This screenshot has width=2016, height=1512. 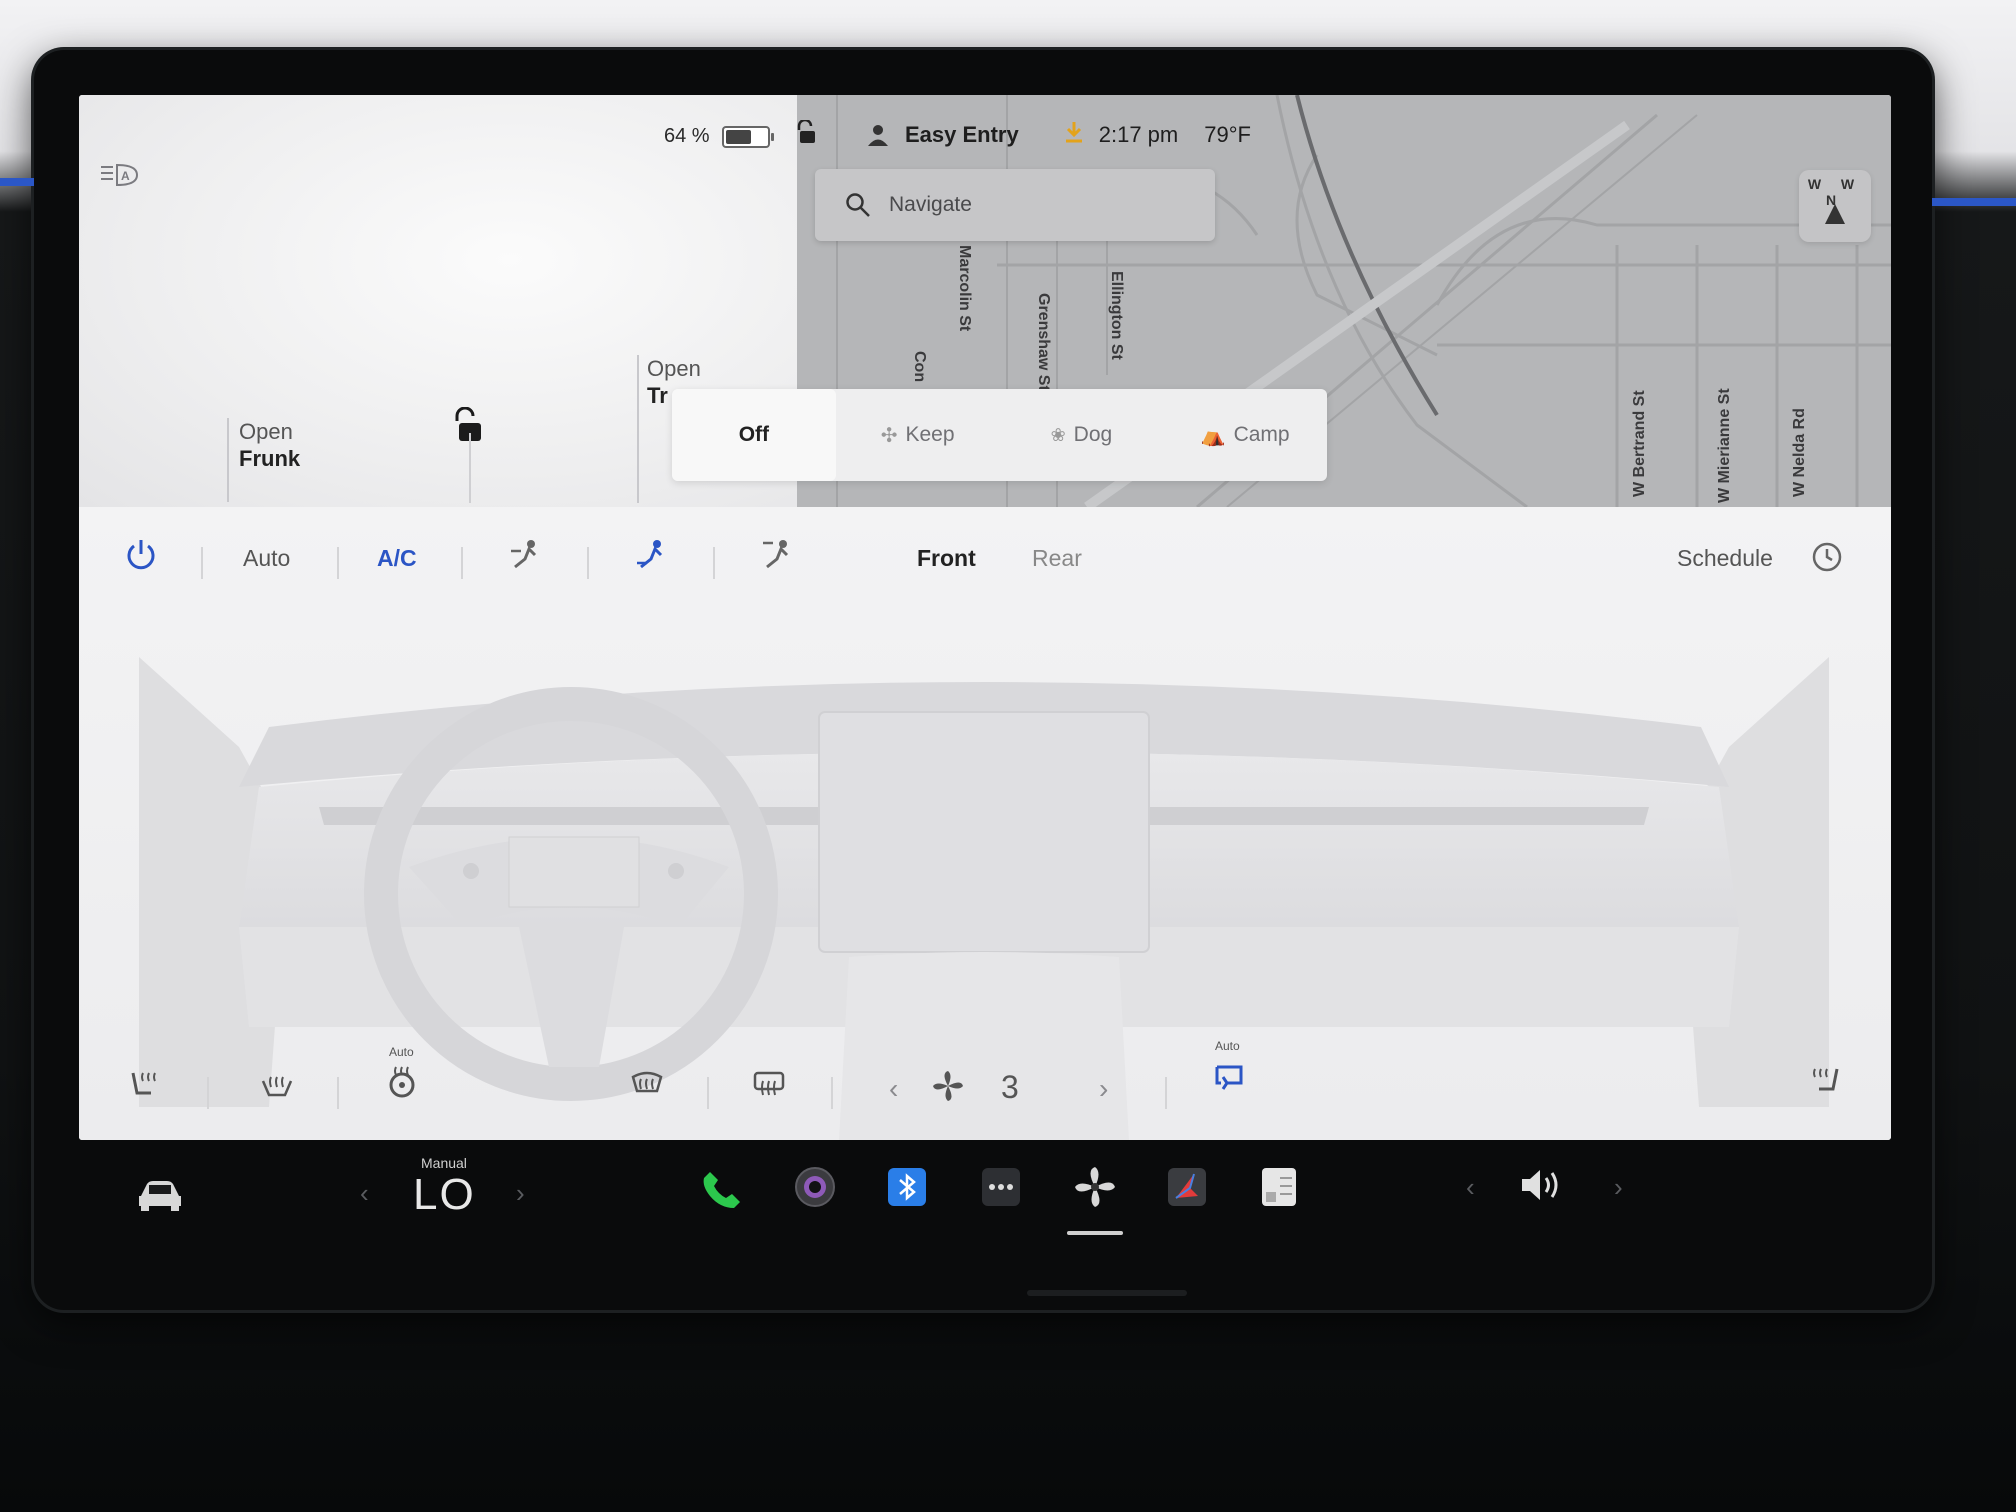 I want to click on street-label: Con, so click(x=919, y=367).